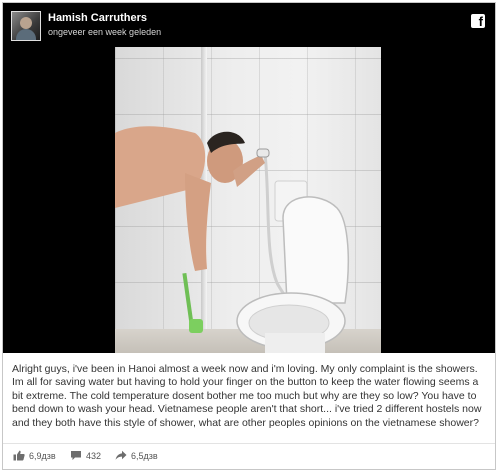 The width and height of the screenshot is (500, 473). What do you see at coordinates (19, 455) in the screenshot?
I see `thumbs-up-icon` at bounding box center [19, 455].